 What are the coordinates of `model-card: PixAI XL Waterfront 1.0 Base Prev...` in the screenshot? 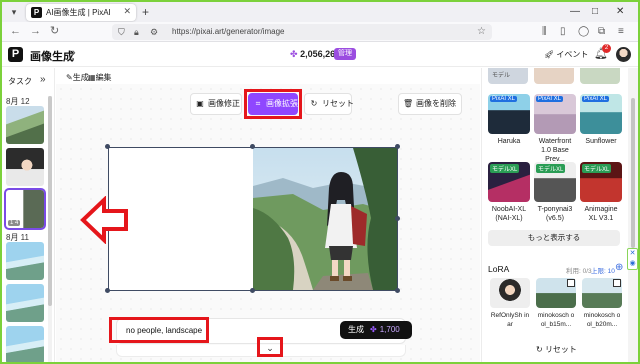 It's located at (555, 129).